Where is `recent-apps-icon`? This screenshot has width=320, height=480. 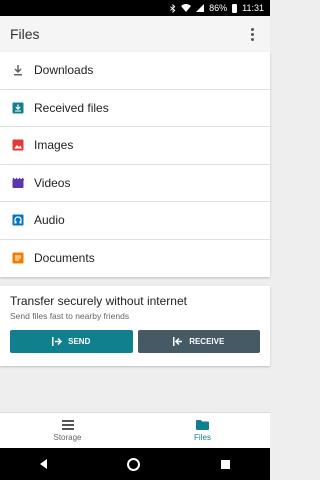 recent-apps-icon is located at coordinates (225, 464).